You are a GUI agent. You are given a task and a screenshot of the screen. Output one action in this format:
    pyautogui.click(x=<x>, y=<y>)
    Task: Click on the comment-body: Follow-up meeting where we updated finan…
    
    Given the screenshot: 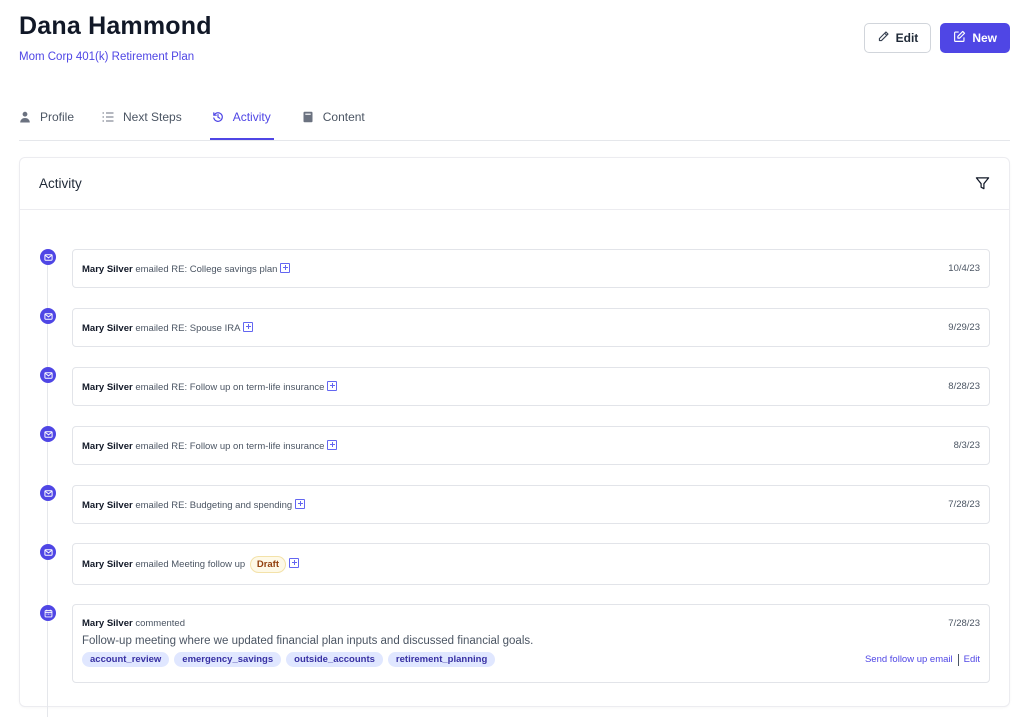 What is the action you would take?
    pyautogui.click(x=531, y=638)
    